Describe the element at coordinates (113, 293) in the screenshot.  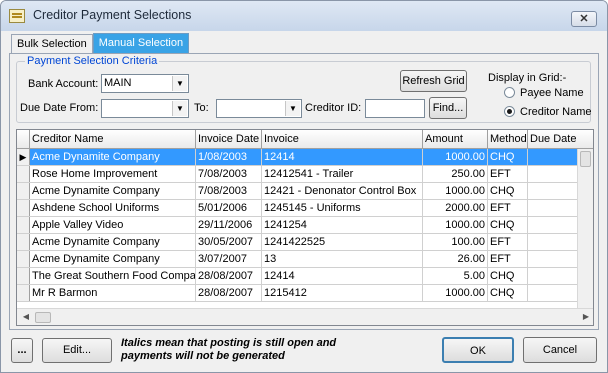
I see `cell-creditor-name: Mr R Barmon` at that location.